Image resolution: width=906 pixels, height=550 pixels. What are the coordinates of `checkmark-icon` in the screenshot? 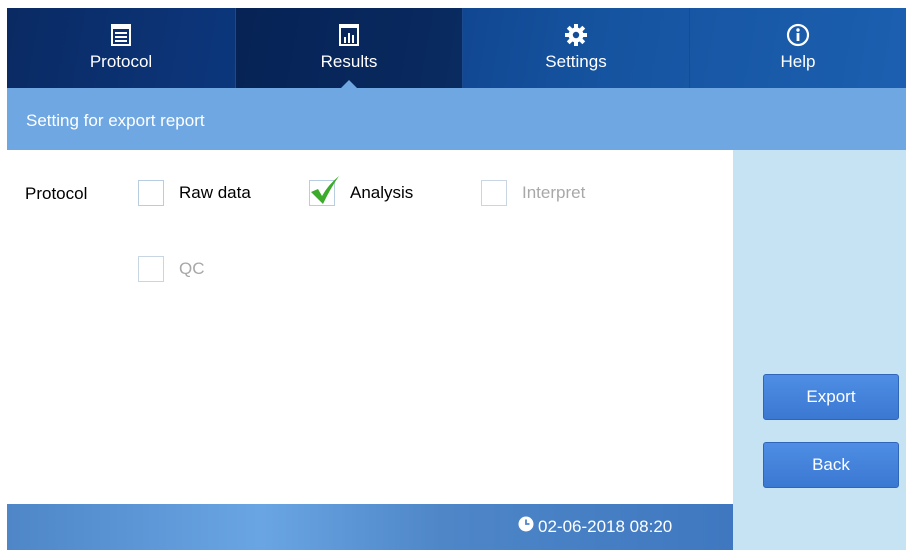 It's located at (325, 190).